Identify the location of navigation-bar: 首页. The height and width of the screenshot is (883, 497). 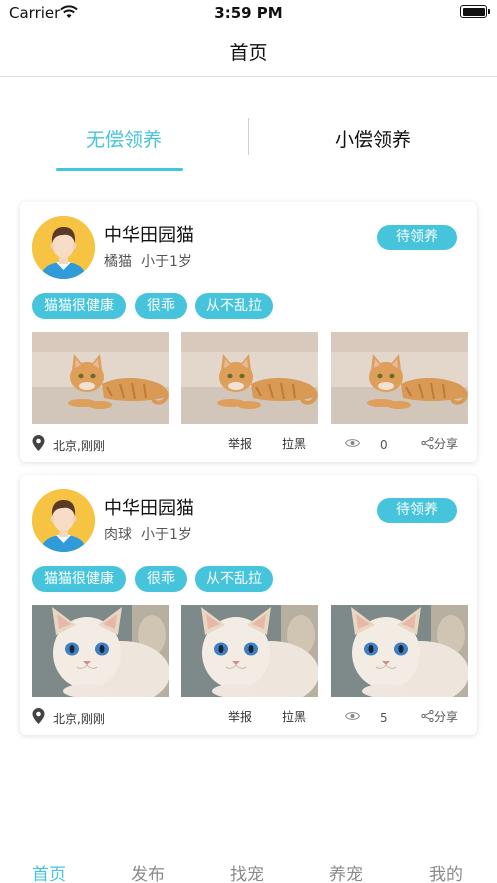
(248, 51).